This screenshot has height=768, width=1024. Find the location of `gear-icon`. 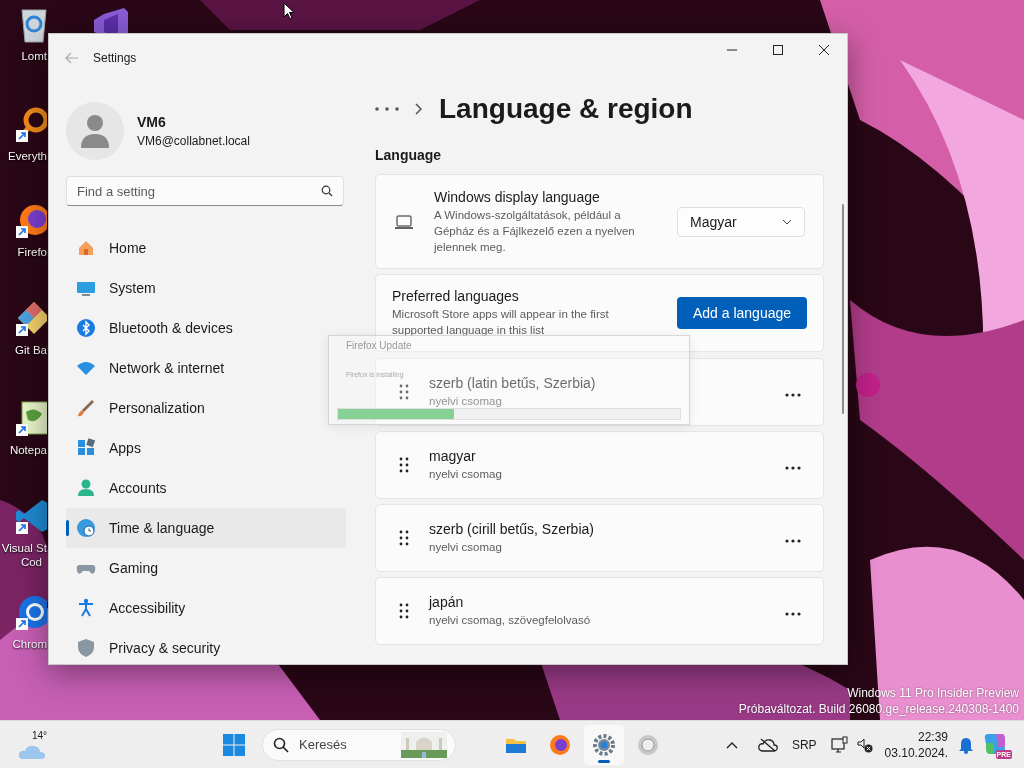

gear-icon is located at coordinates (604, 744).